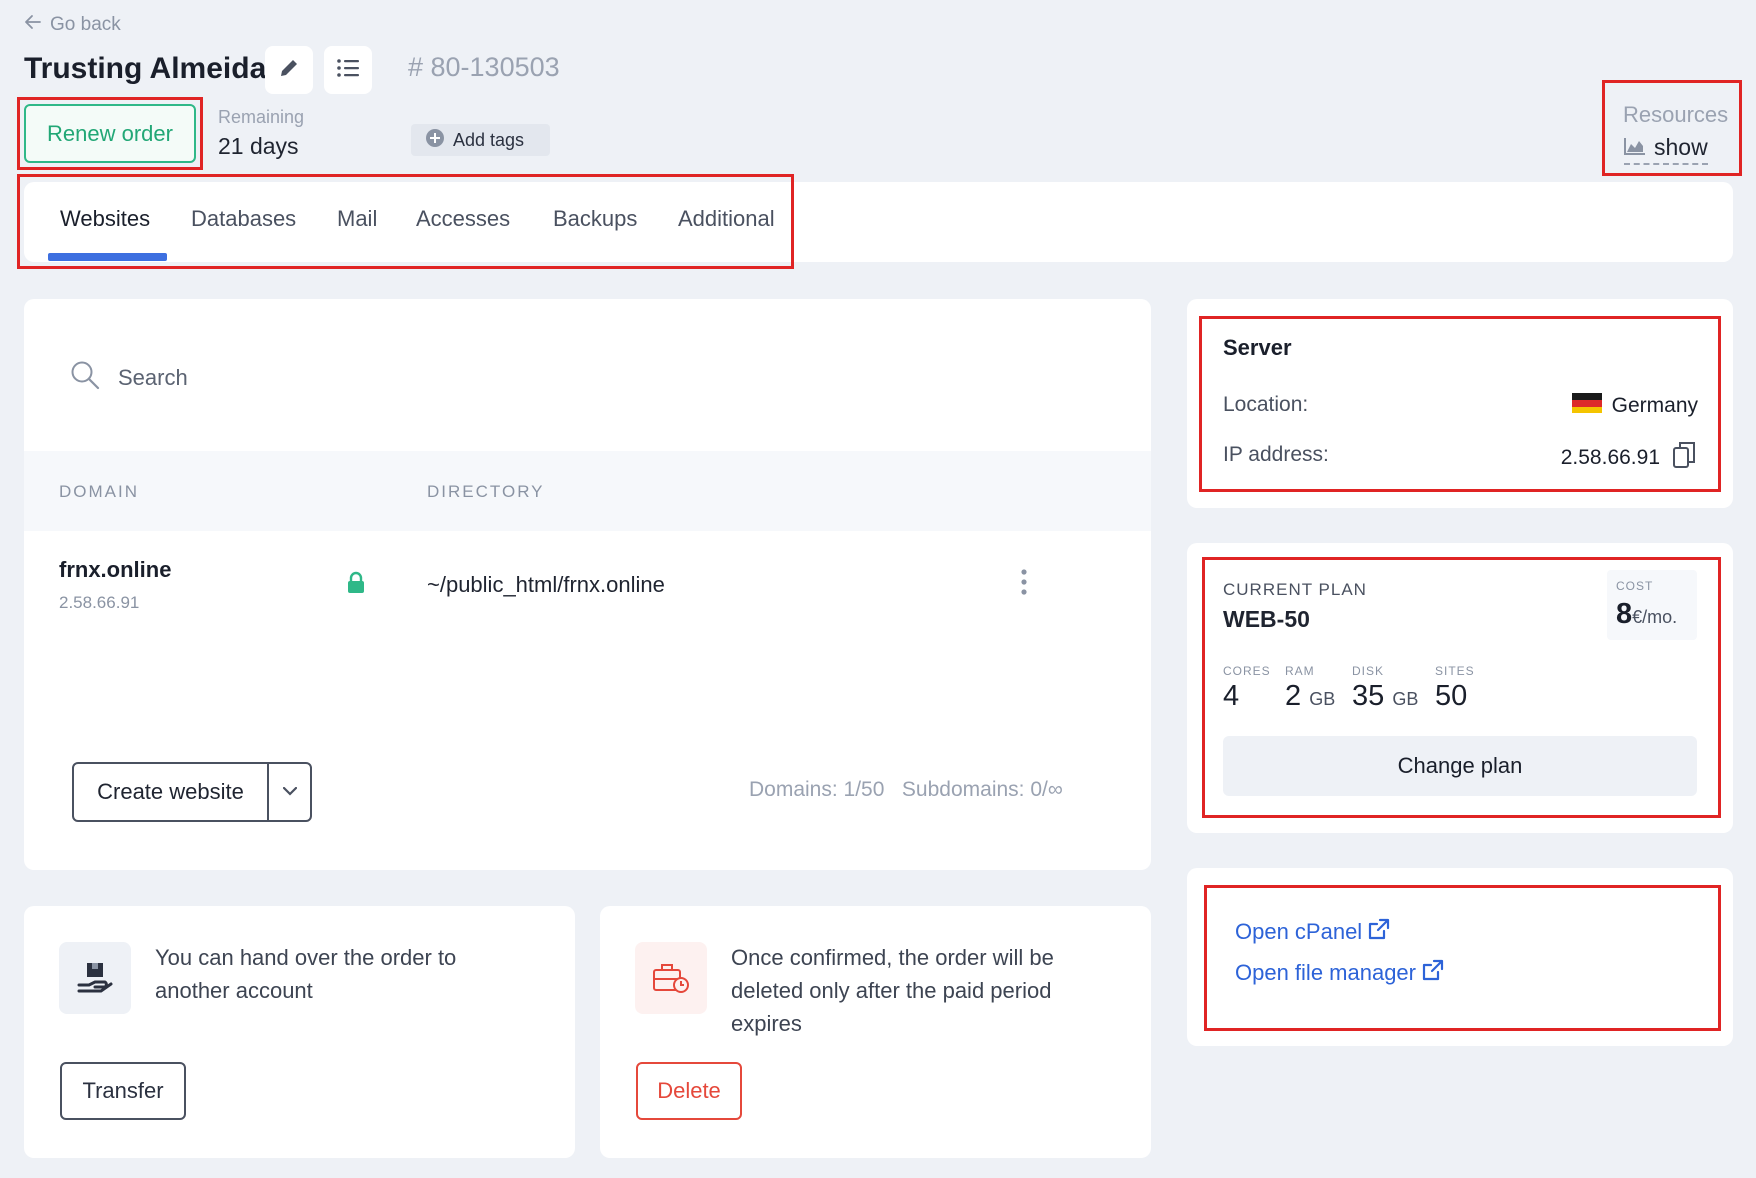 The height and width of the screenshot is (1178, 1756). I want to click on search-box: Search, so click(129, 378).